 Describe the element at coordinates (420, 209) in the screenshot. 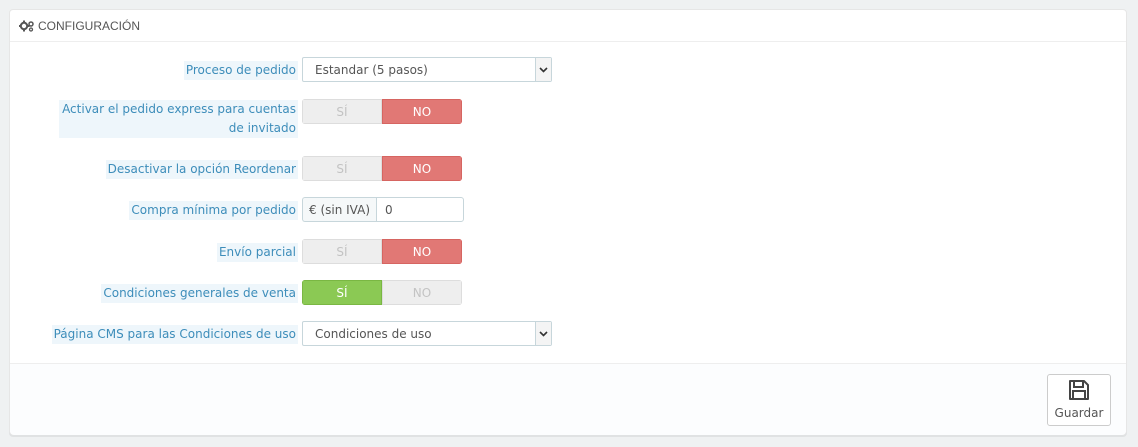

I see `min-purchase-input: 0` at that location.